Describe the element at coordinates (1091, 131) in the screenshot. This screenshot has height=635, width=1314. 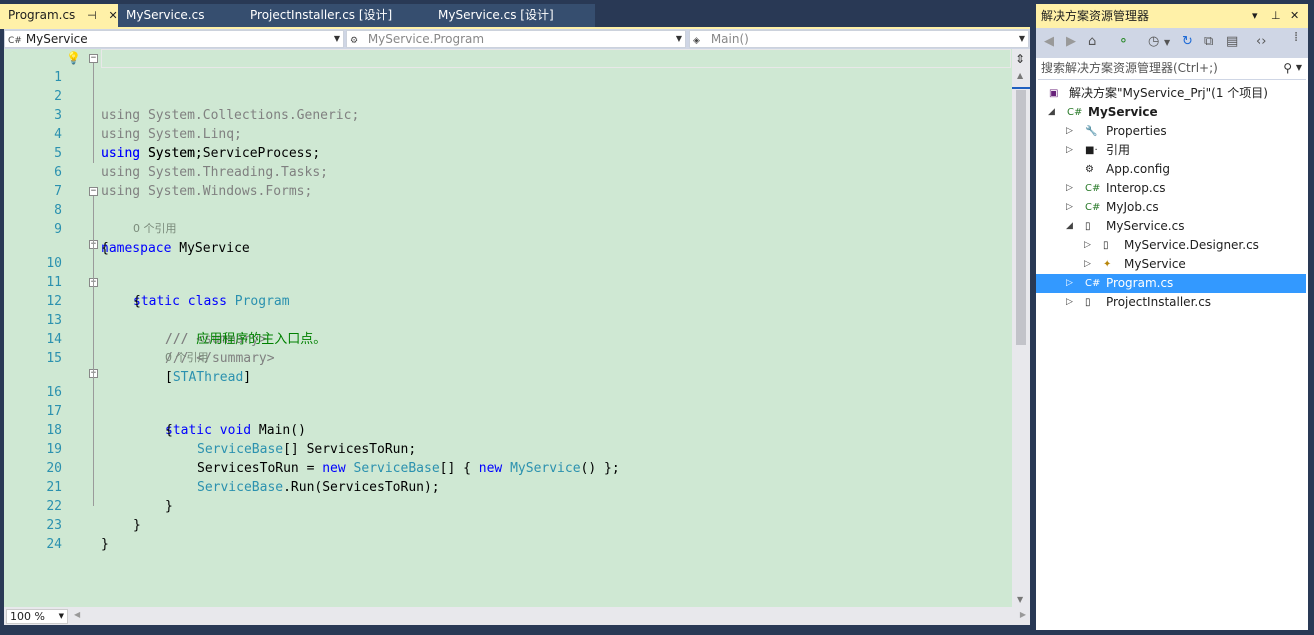
I see `wrench-icon: 🔧` at that location.